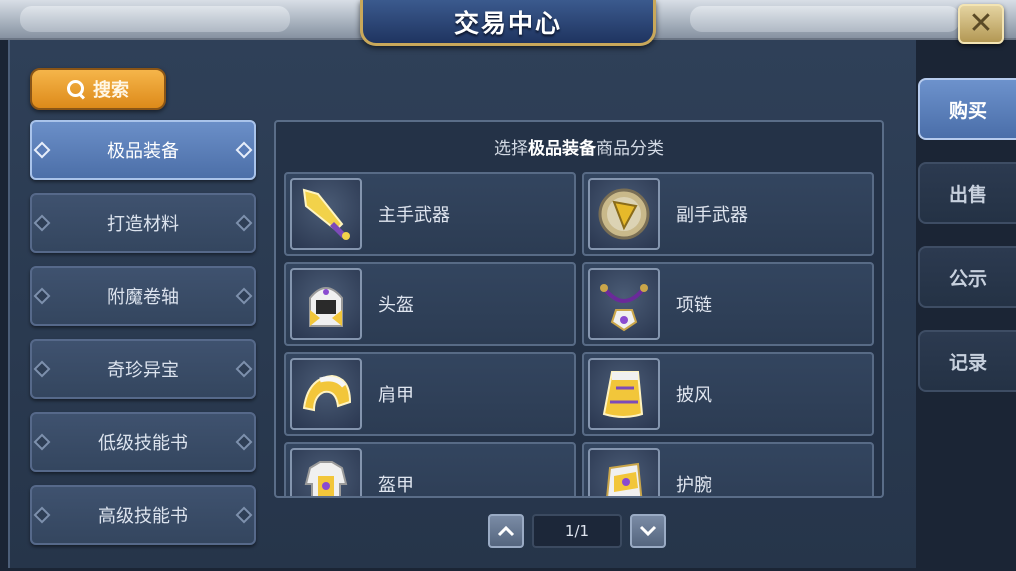 This screenshot has width=1016, height=571. I want to click on chevron-down-icon, so click(648, 531).